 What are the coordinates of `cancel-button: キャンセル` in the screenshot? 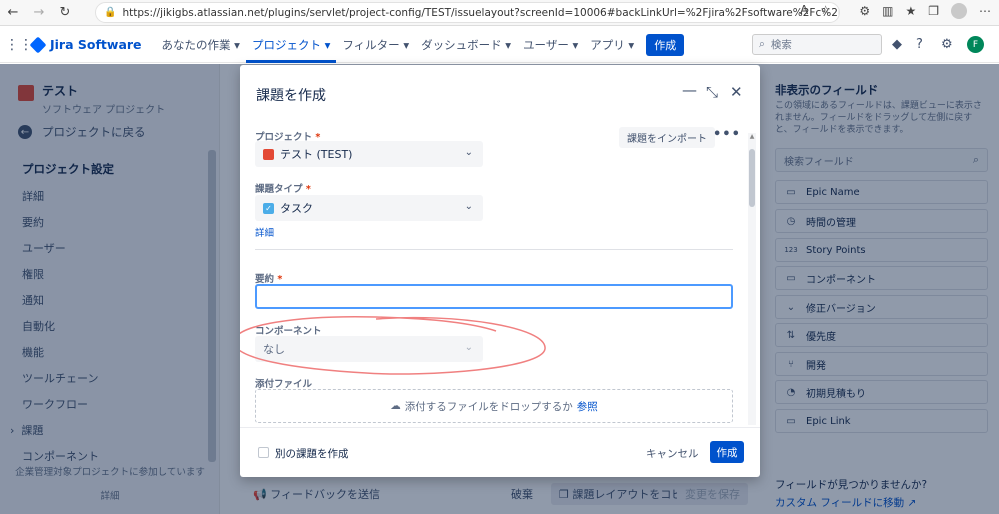 It's located at (672, 453).